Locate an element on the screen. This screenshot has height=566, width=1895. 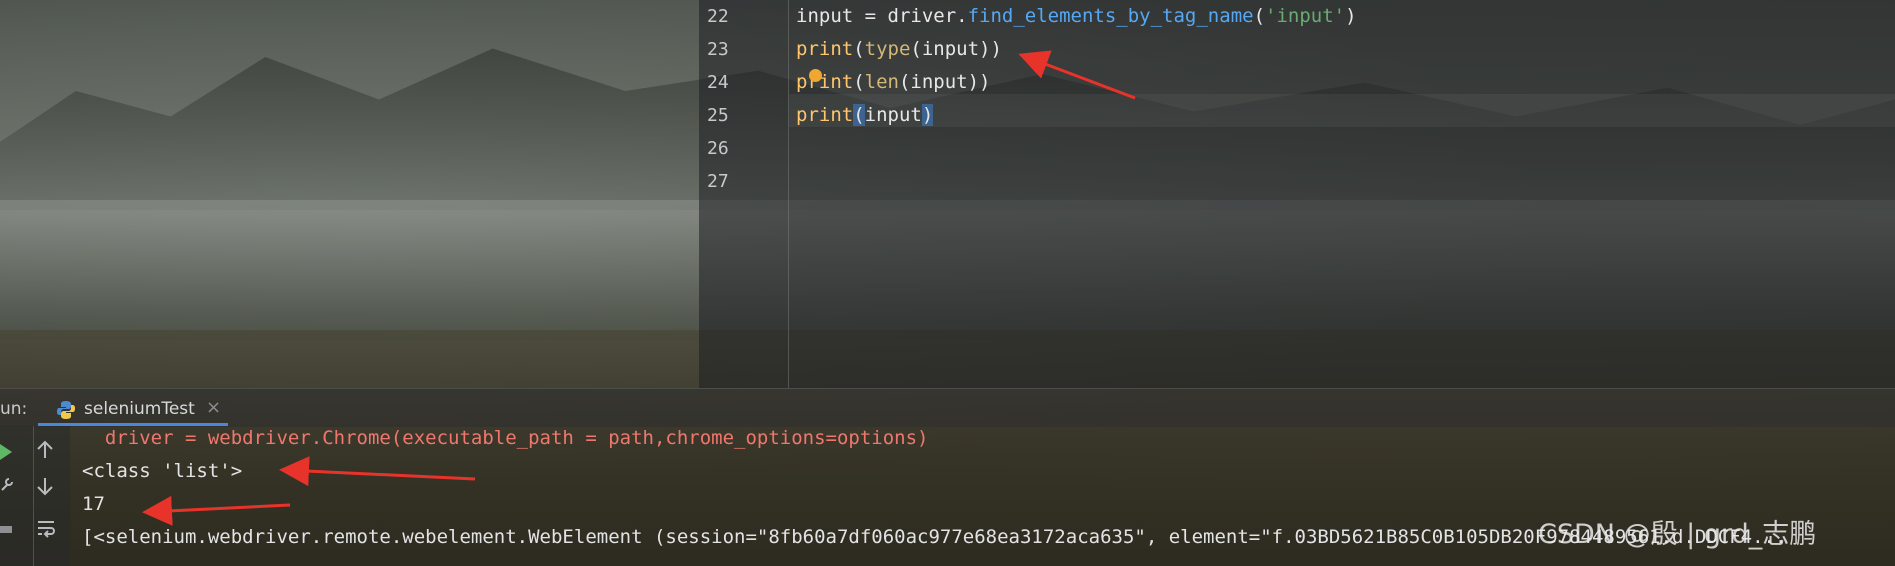
close-tab-icon: × is located at coordinates (213, 407).